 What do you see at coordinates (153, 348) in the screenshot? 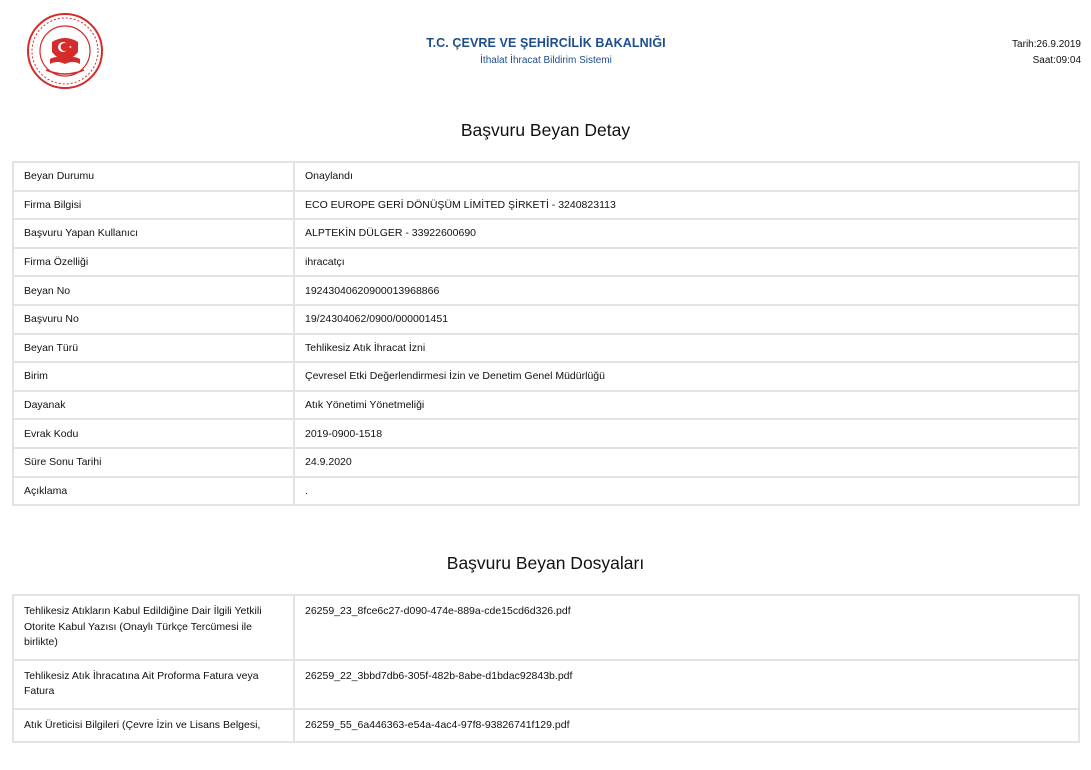
I see `row-label: Beyan Türü` at bounding box center [153, 348].